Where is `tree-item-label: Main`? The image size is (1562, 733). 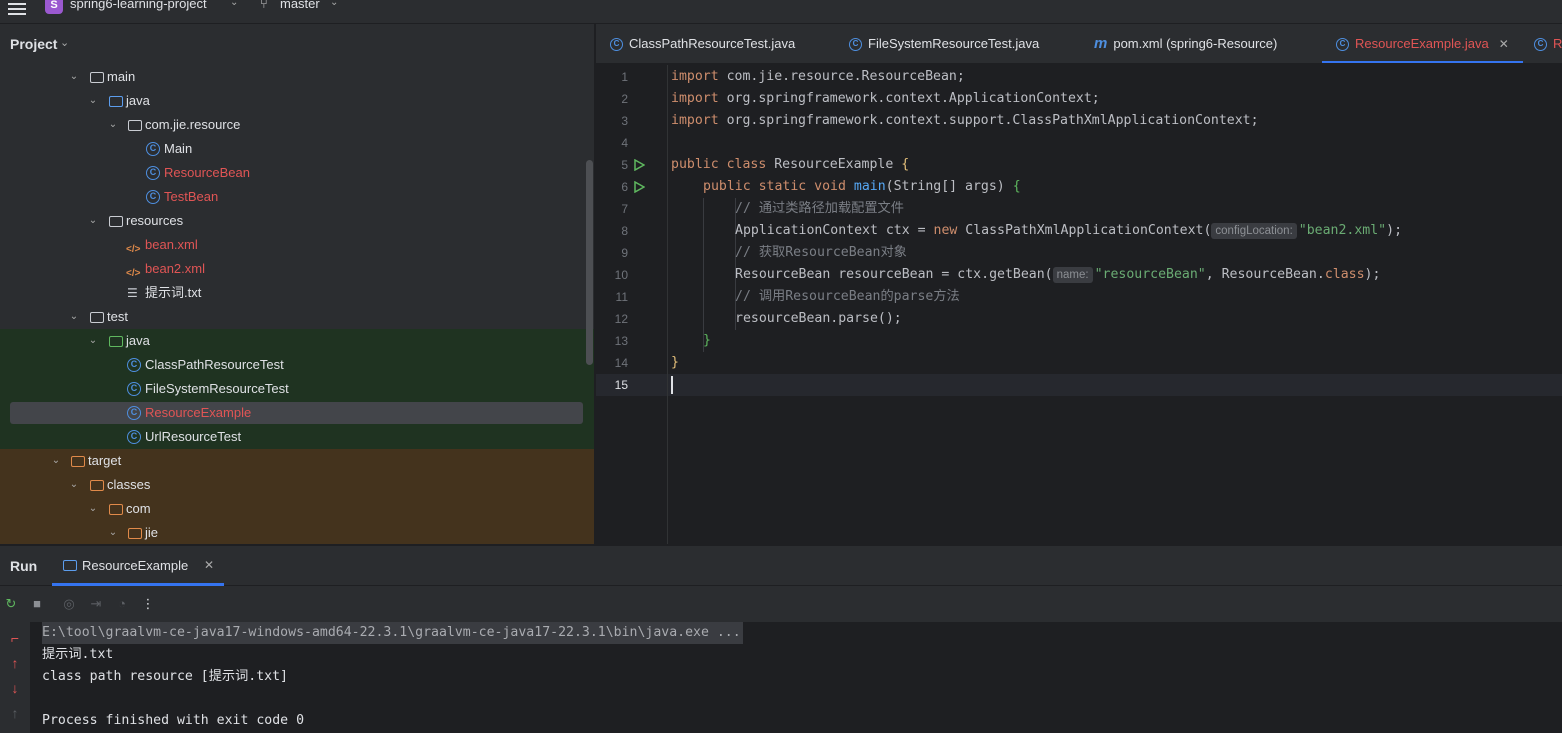
tree-item-label: Main is located at coordinates (178, 148).